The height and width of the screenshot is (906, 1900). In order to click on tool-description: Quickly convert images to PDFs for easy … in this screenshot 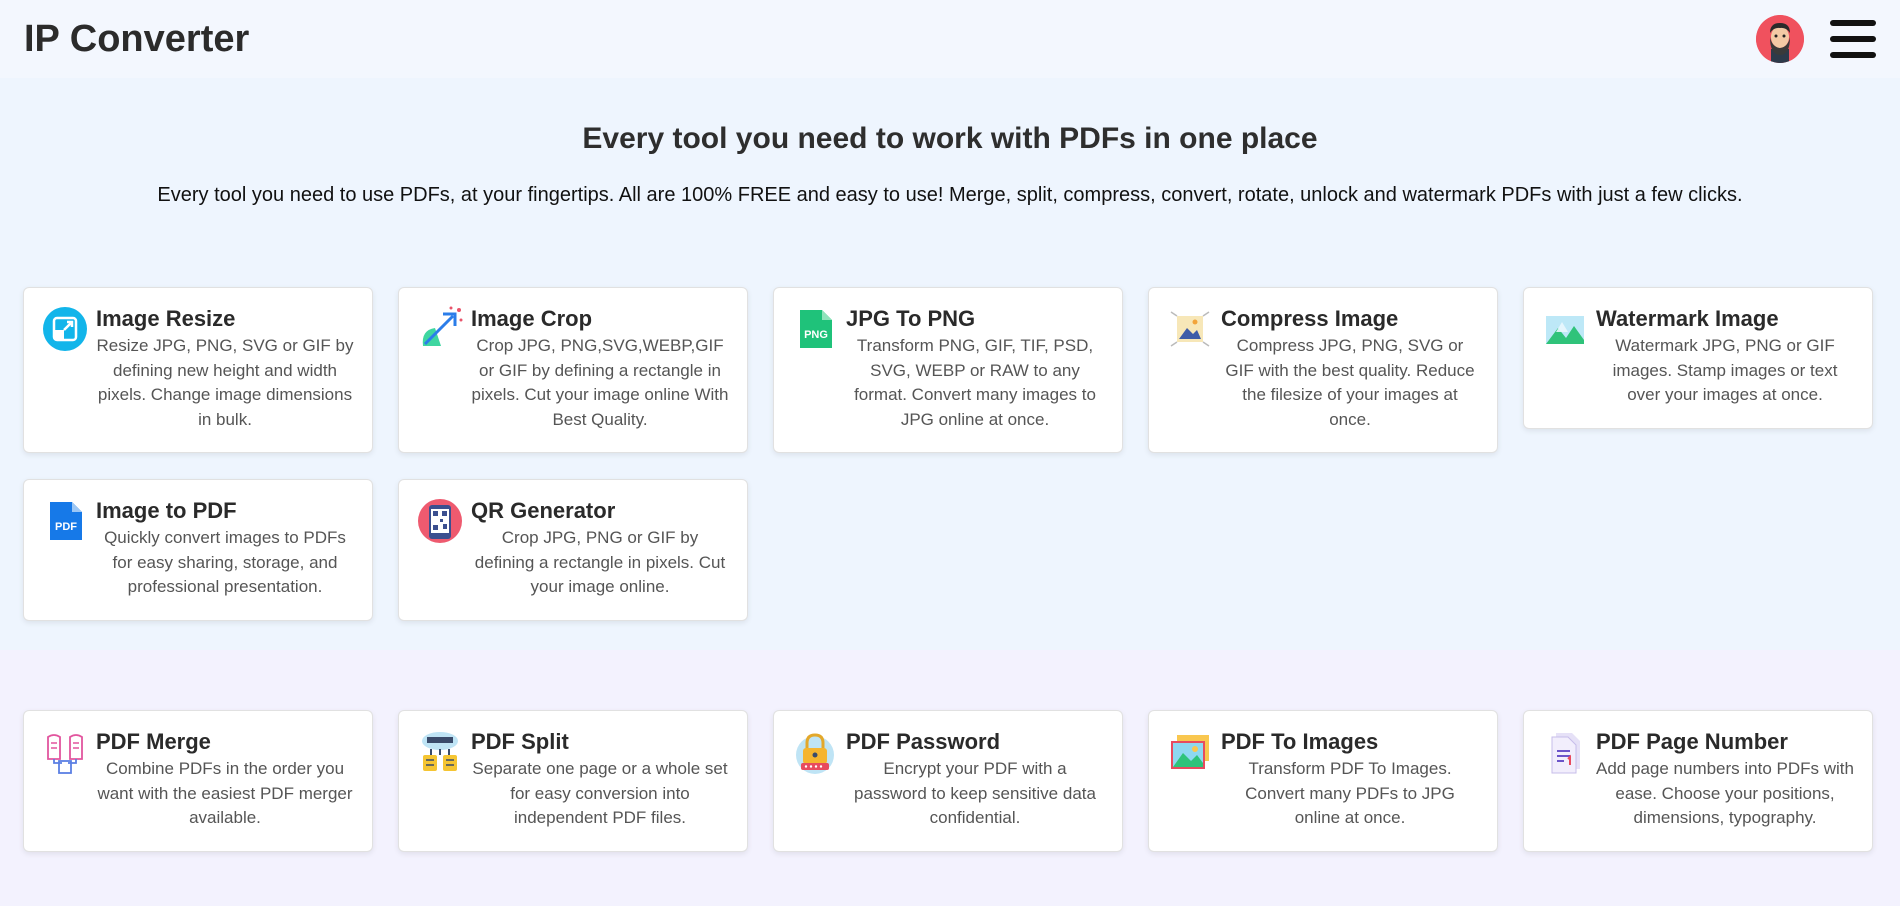, I will do `click(225, 562)`.